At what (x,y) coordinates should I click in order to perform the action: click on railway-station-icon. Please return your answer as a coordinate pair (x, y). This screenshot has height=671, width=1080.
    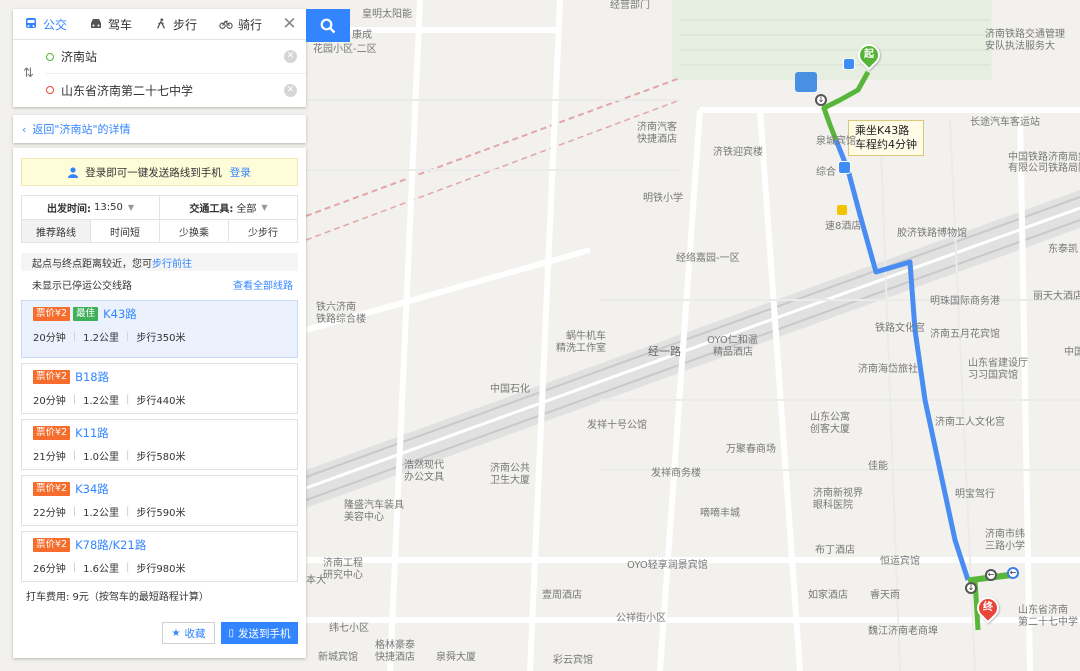
    Looking at the image, I should click on (806, 82).